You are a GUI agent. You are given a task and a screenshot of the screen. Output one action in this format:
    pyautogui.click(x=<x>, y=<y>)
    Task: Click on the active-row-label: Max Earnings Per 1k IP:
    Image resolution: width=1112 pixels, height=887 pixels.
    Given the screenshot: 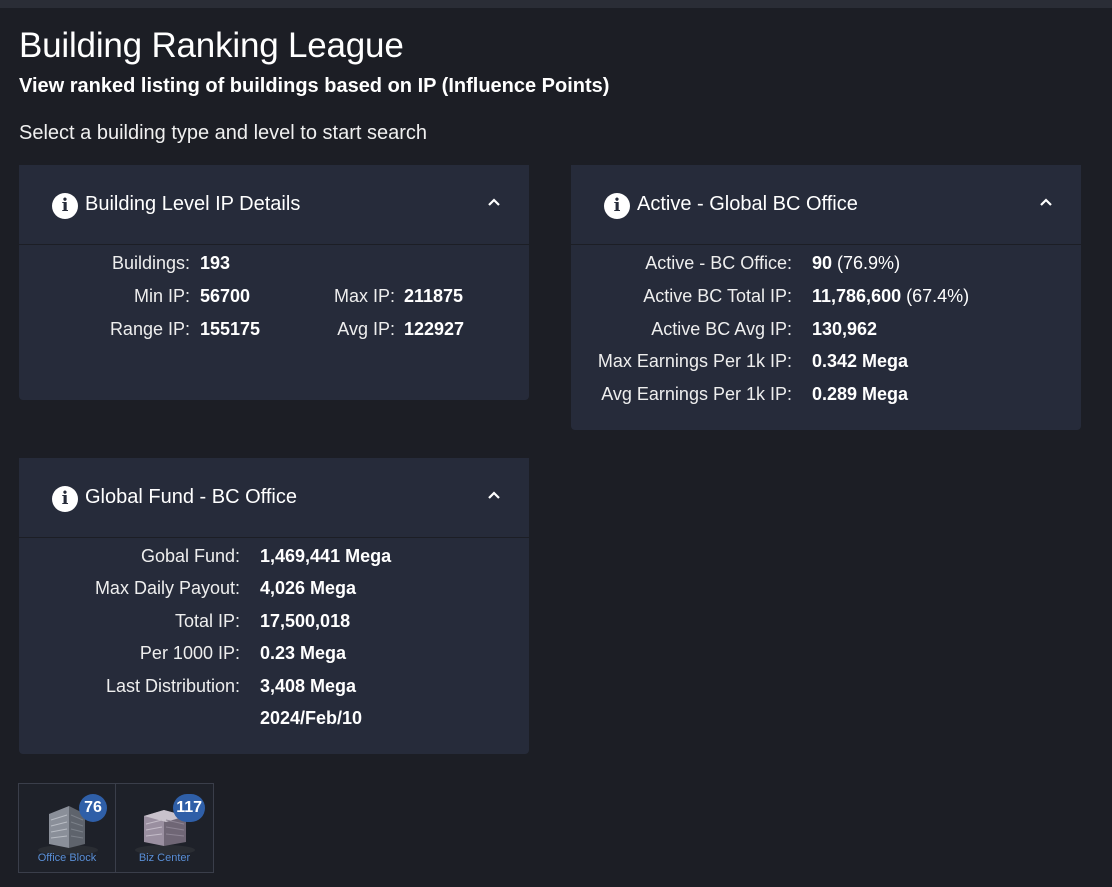 What is the action you would take?
    pyautogui.click(x=694, y=361)
    